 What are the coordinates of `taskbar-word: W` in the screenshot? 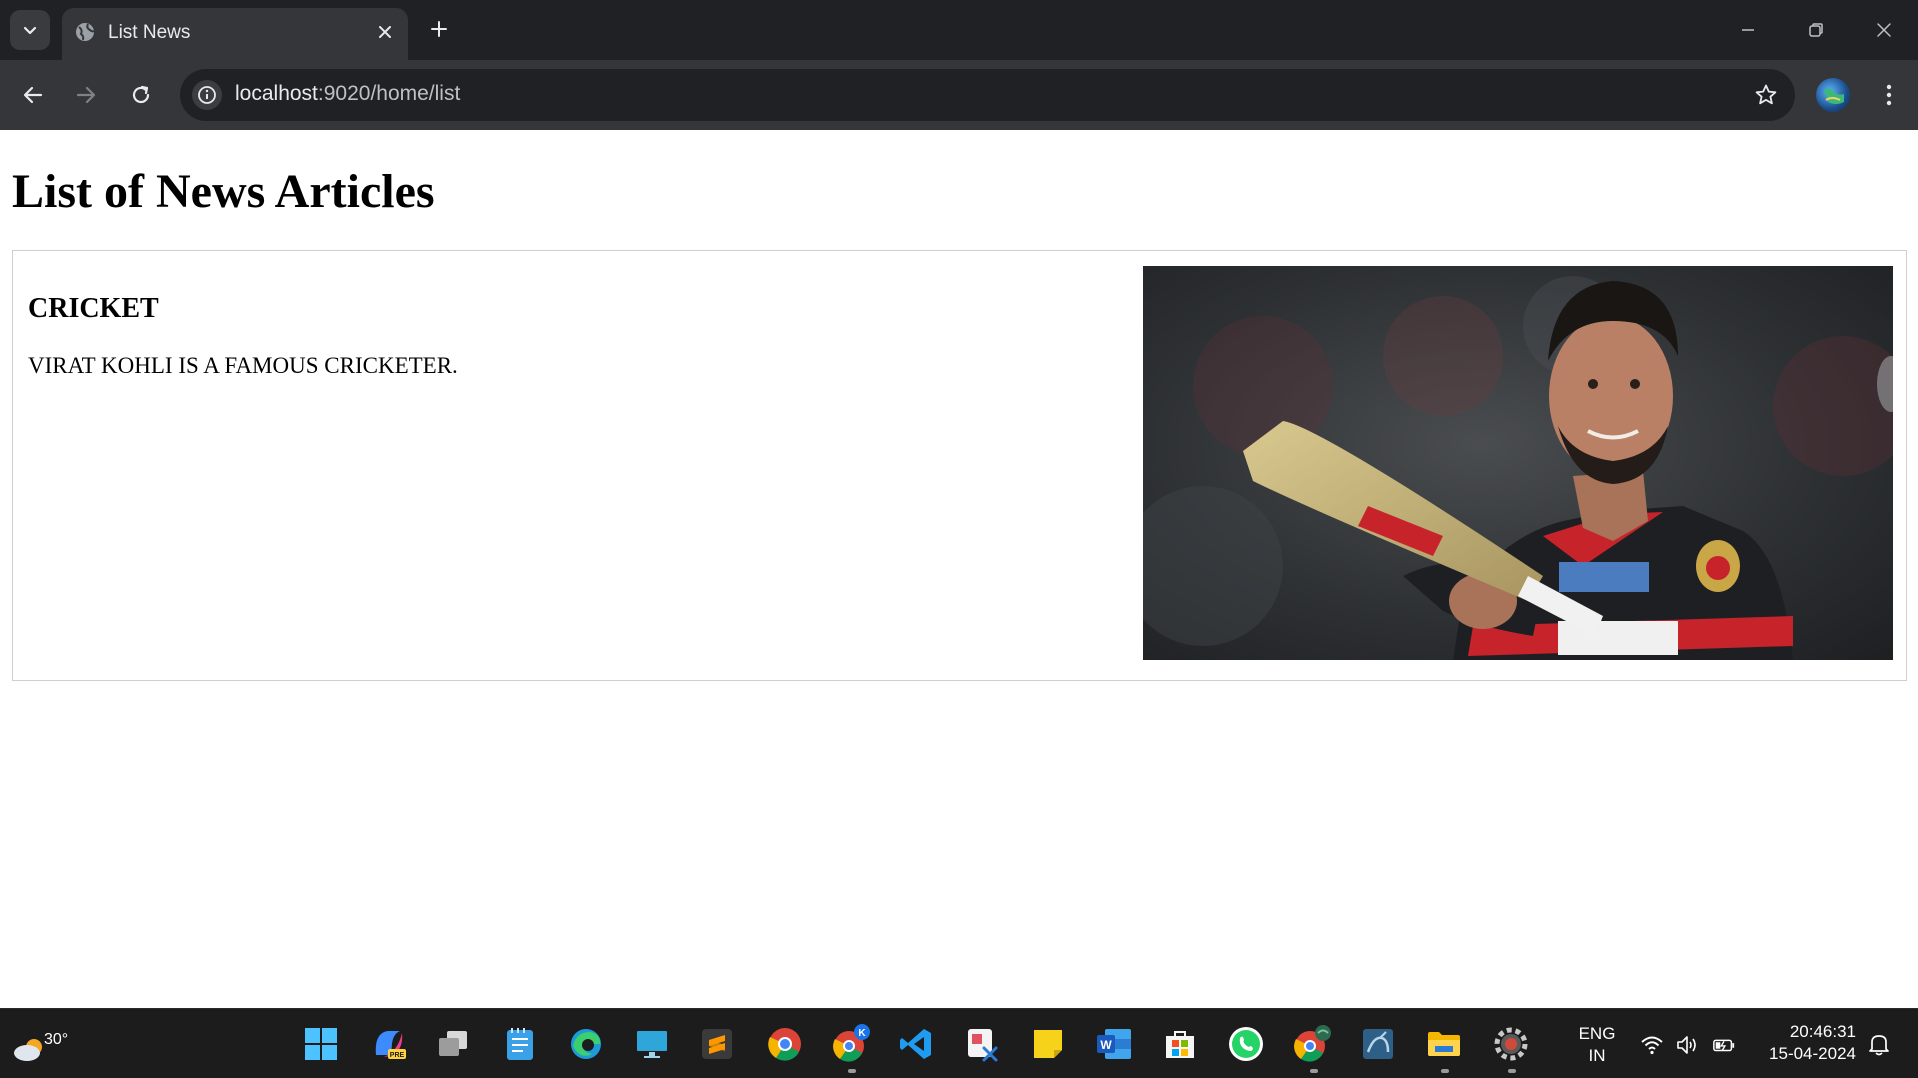 It's located at (1114, 1044).